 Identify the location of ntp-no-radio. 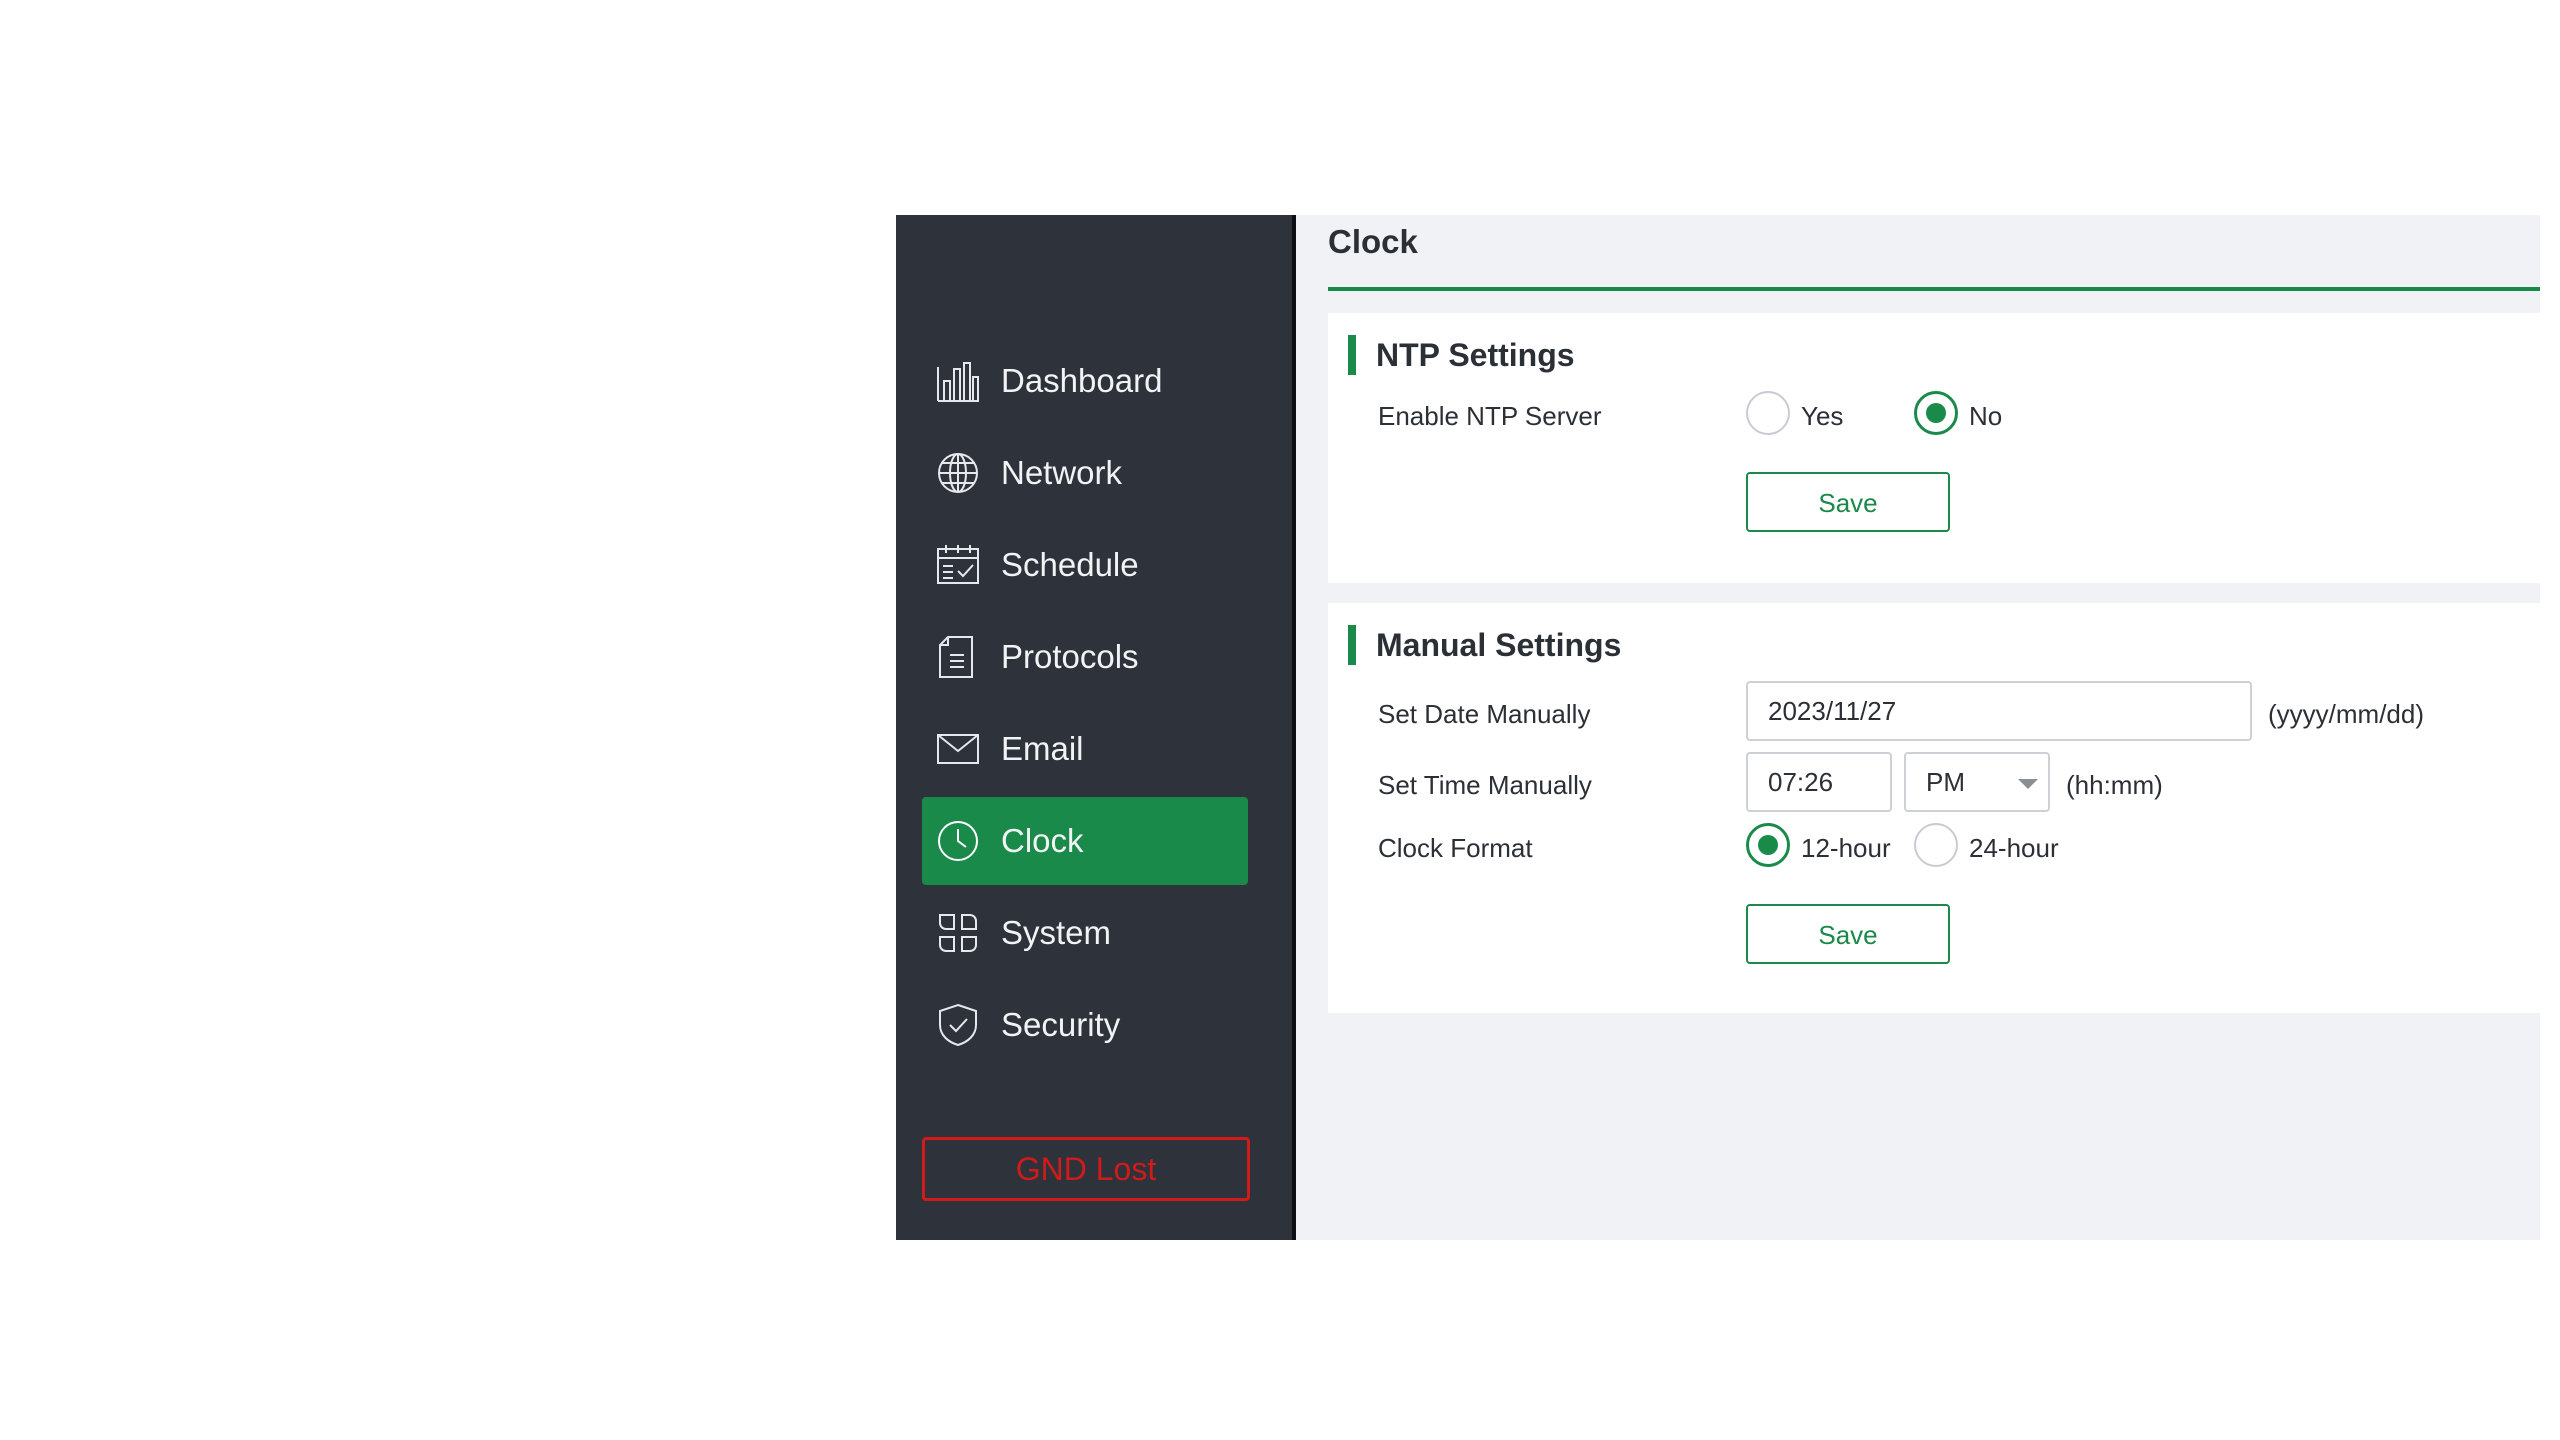
(1936, 413).